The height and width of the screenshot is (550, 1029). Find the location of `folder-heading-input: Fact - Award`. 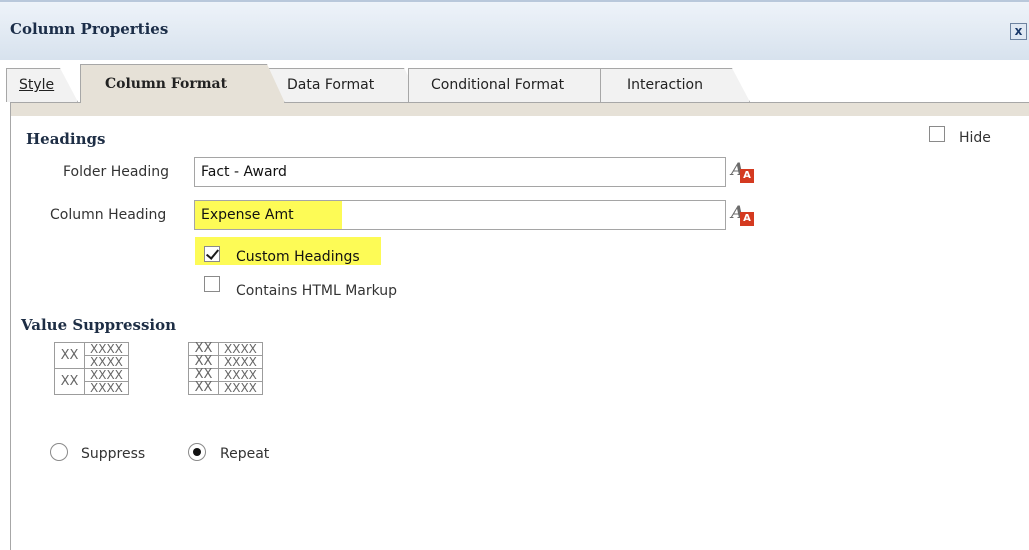

folder-heading-input: Fact - Award is located at coordinates (460, 172).